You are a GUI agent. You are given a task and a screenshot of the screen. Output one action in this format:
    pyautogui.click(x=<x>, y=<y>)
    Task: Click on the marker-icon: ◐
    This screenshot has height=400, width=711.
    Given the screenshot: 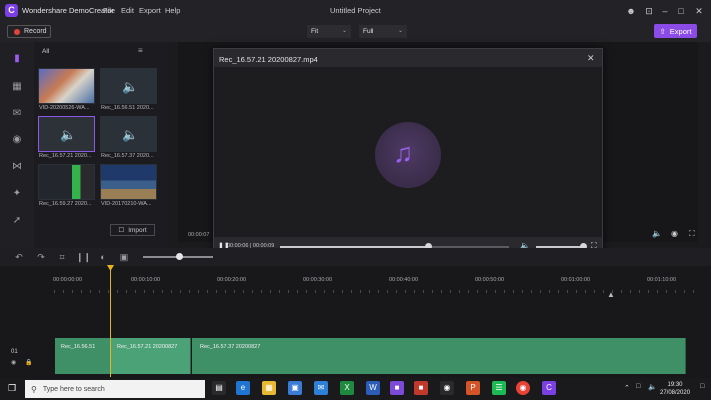 What is the action you would take?
    pyautogui.click(x=103, y=257)
    